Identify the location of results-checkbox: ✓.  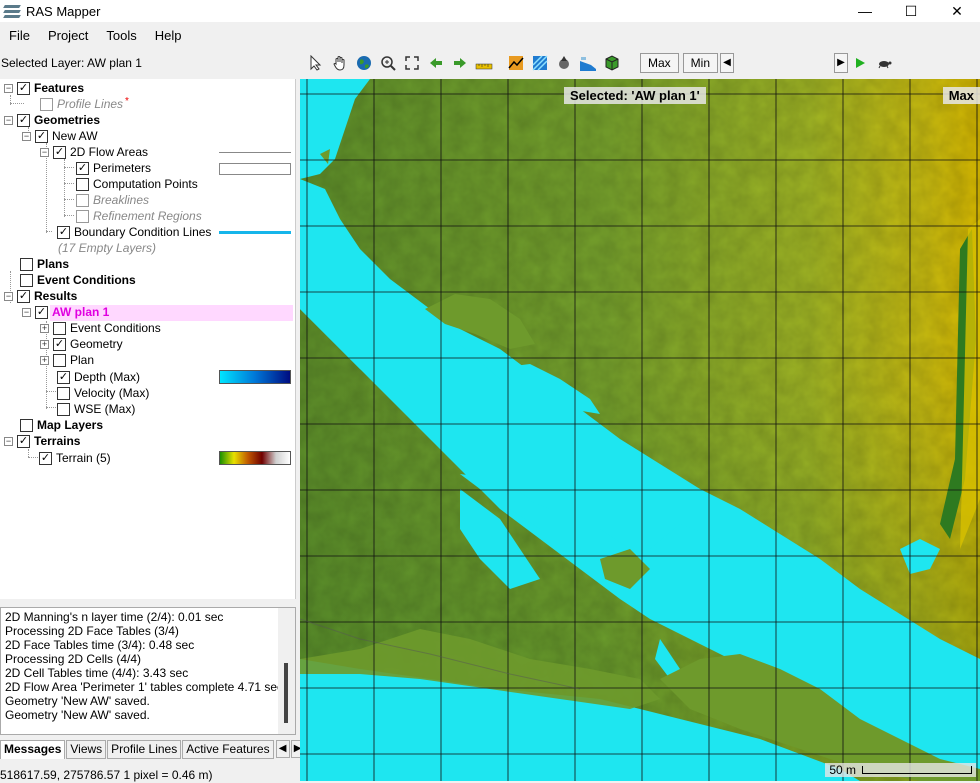
(23, 296).